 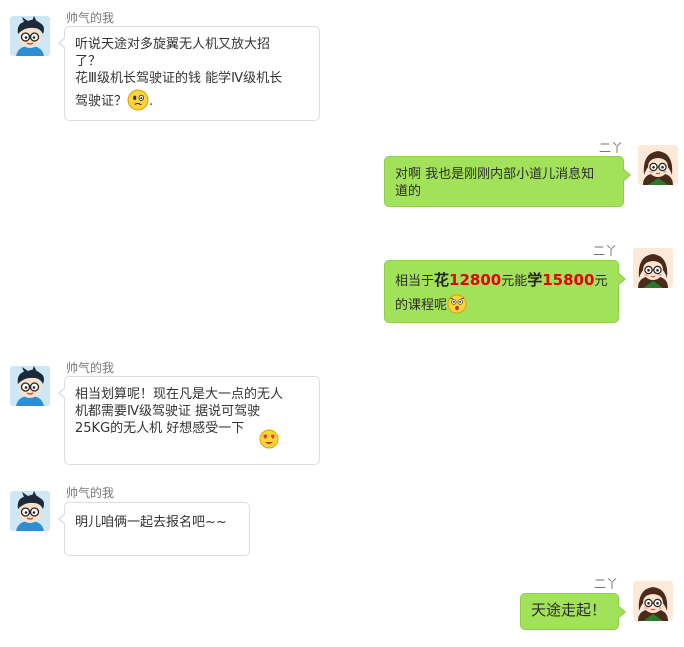 I want to click on price-keyword: 花, so click(x=442, y=280).